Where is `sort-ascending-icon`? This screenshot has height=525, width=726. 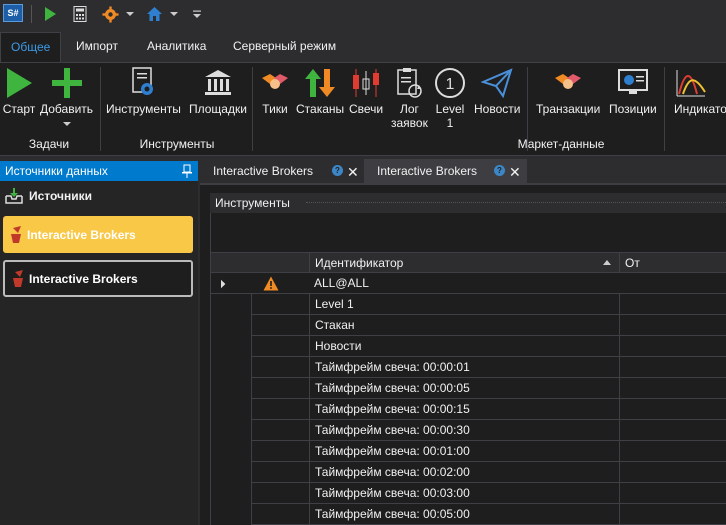 sort-ascending-icon is located at coordinates (607, 262).